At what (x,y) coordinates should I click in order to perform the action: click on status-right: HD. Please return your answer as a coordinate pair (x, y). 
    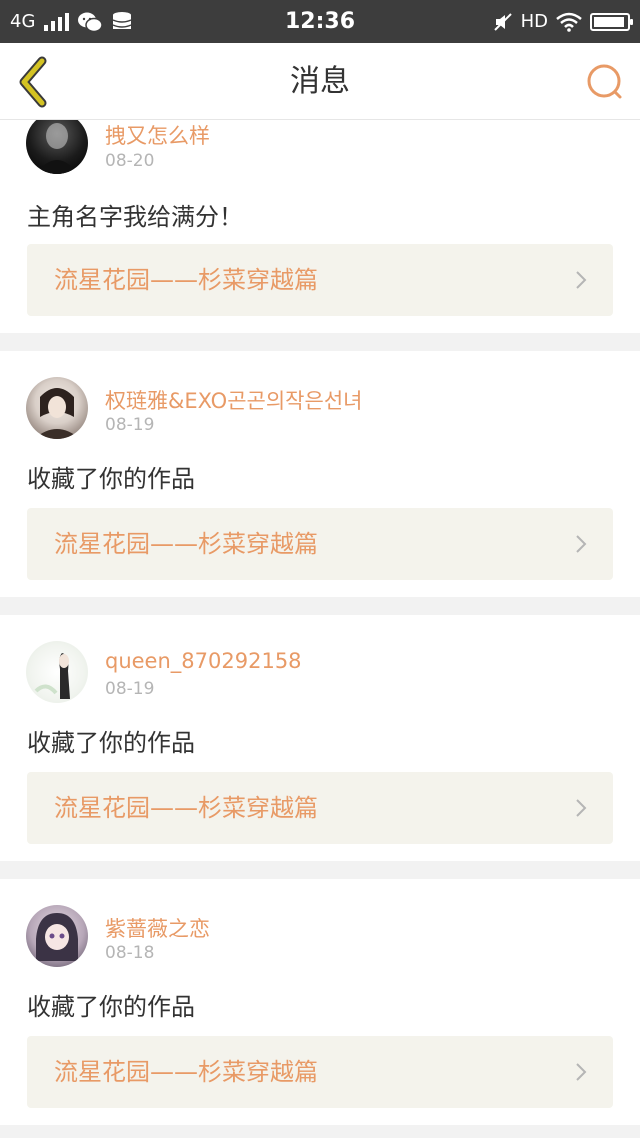
    Looking at the image, I should click on (563, 21).